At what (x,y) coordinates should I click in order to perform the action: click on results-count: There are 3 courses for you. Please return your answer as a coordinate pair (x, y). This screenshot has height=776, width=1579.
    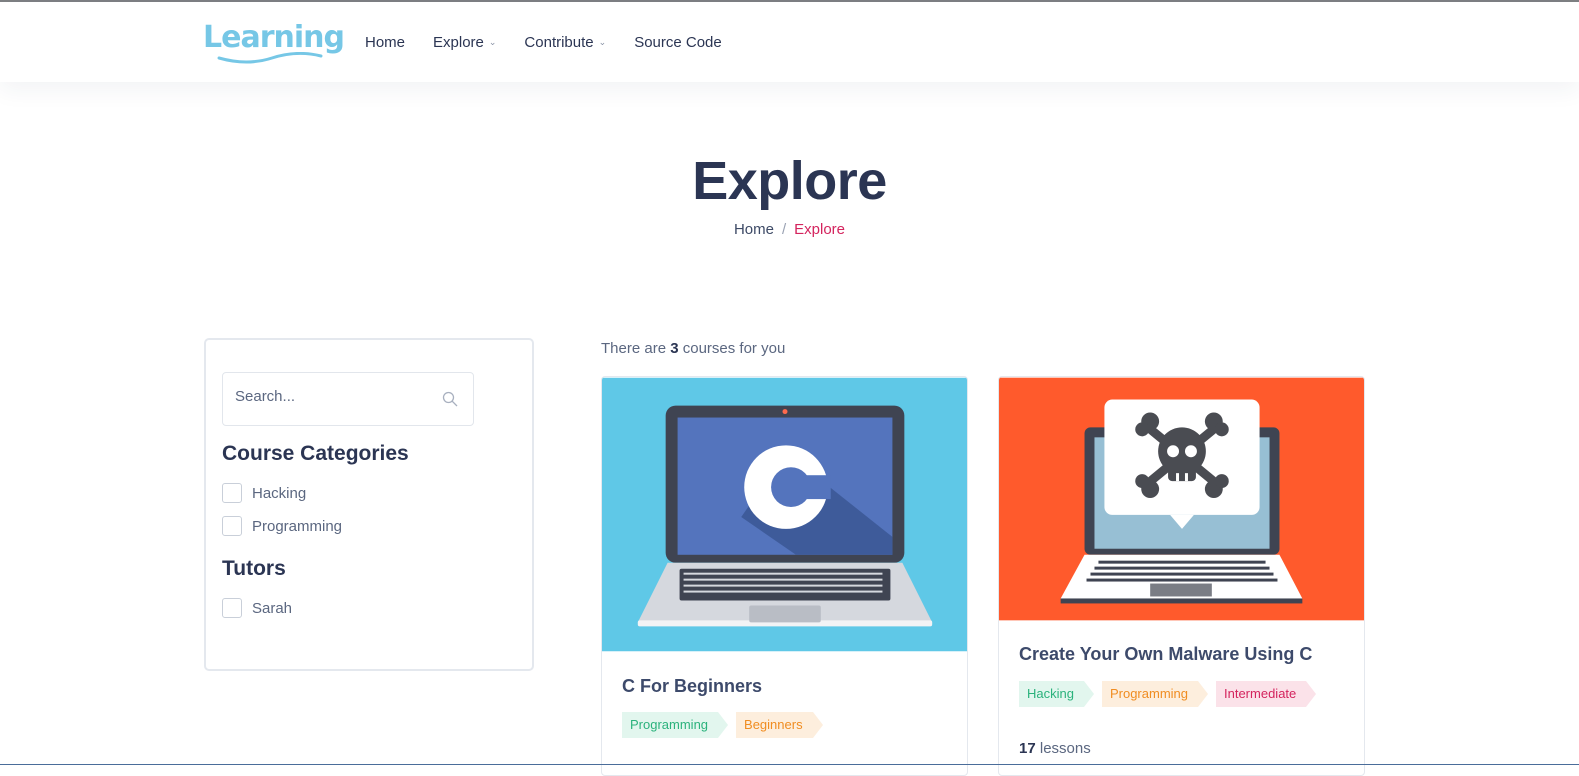
    Looking at the image, I should click on (693, 348).